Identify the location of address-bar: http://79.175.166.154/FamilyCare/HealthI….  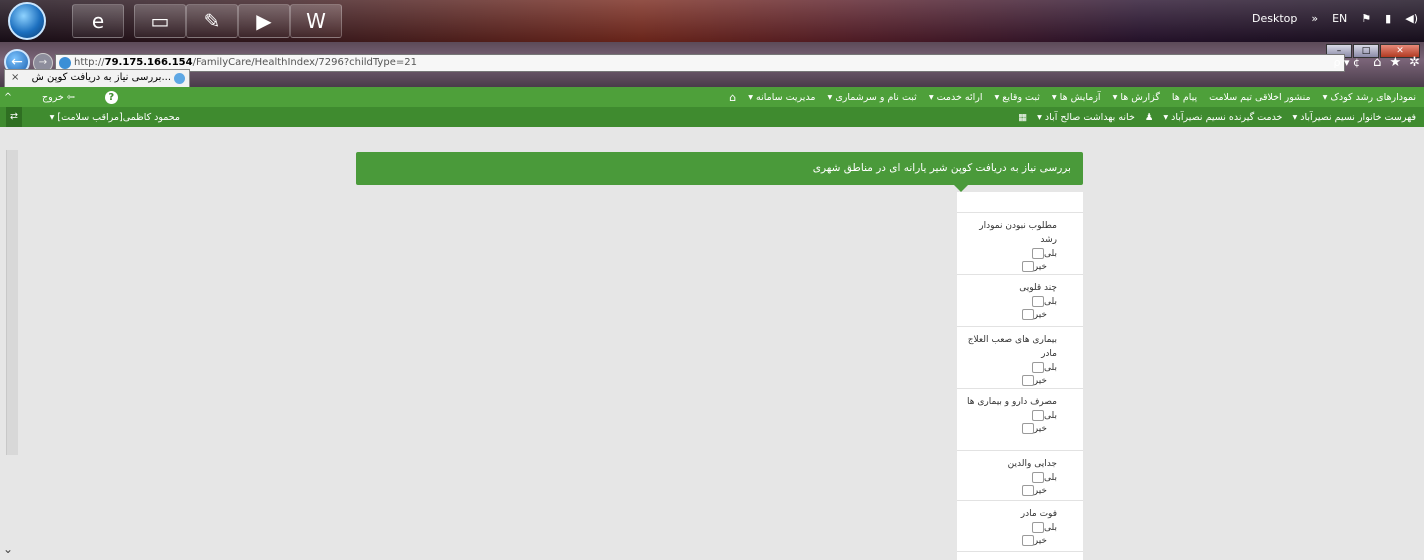
(700, 63).